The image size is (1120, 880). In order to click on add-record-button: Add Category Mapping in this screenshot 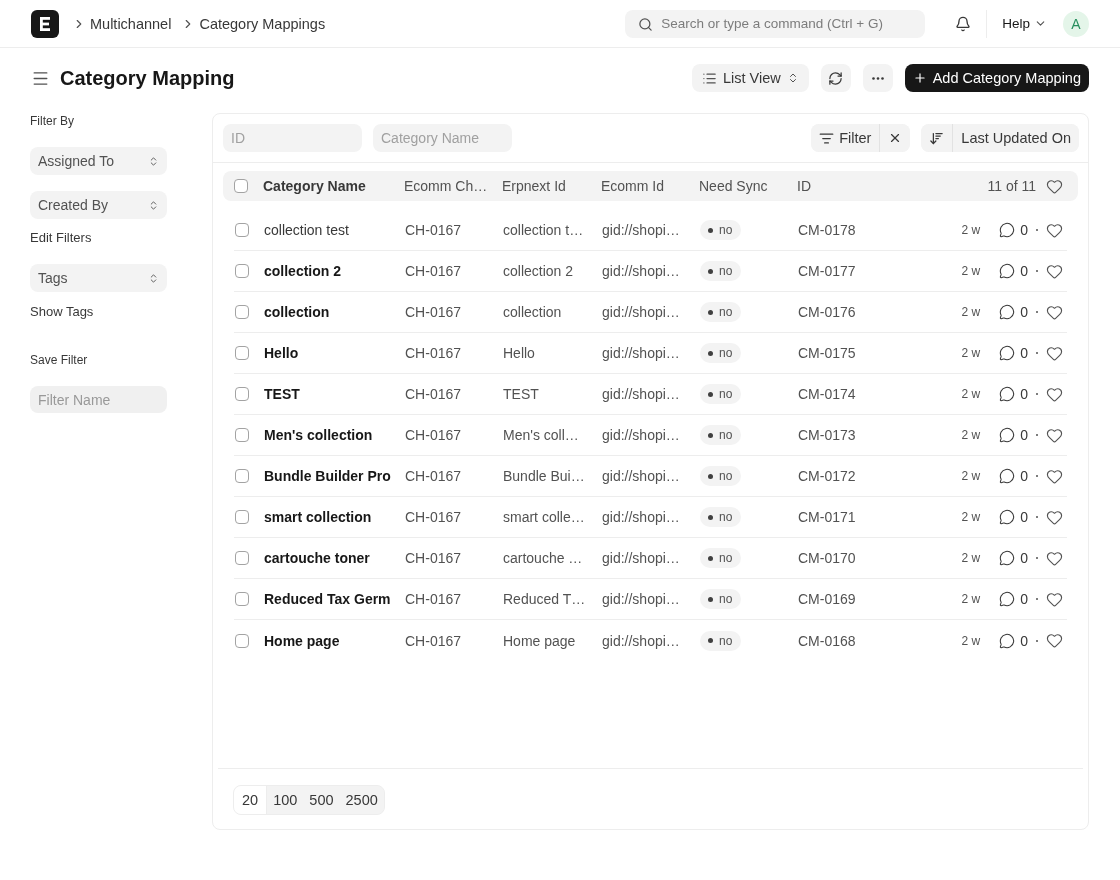, I will do `click(996, 78)`.